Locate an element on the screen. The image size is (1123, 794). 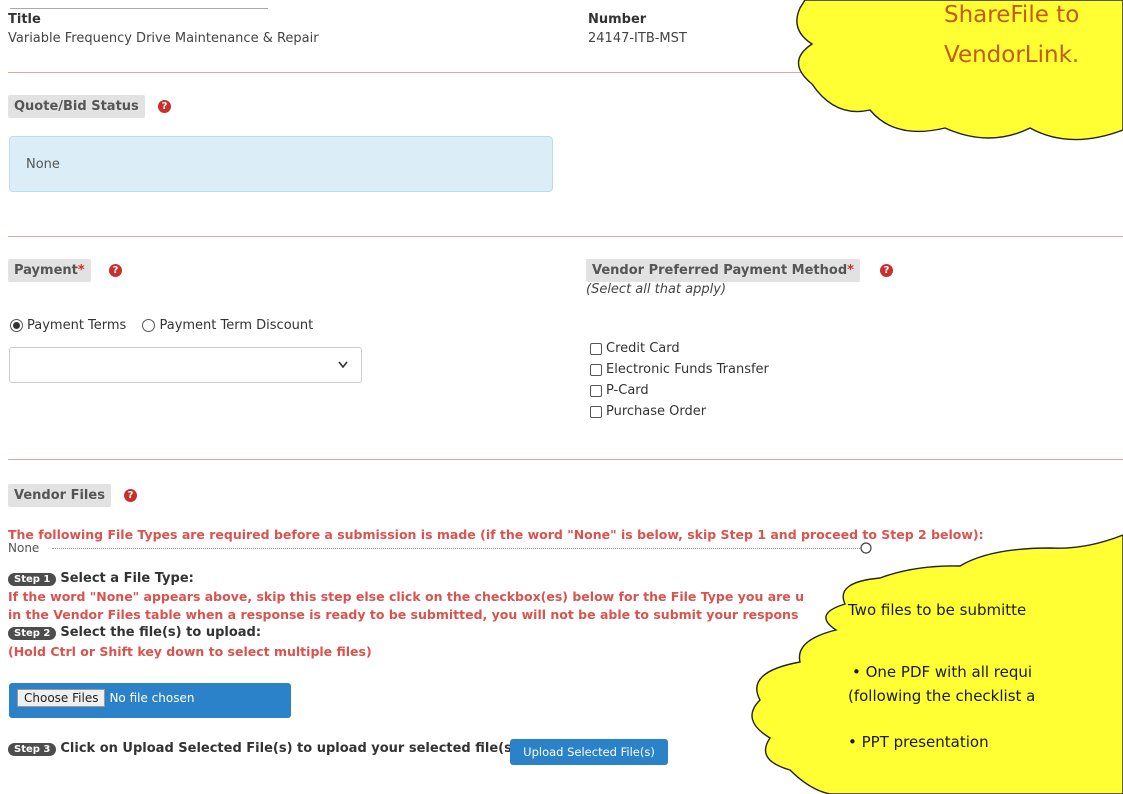
top-callout-line1: ShareFile to is located at coordinates (1012, 15).